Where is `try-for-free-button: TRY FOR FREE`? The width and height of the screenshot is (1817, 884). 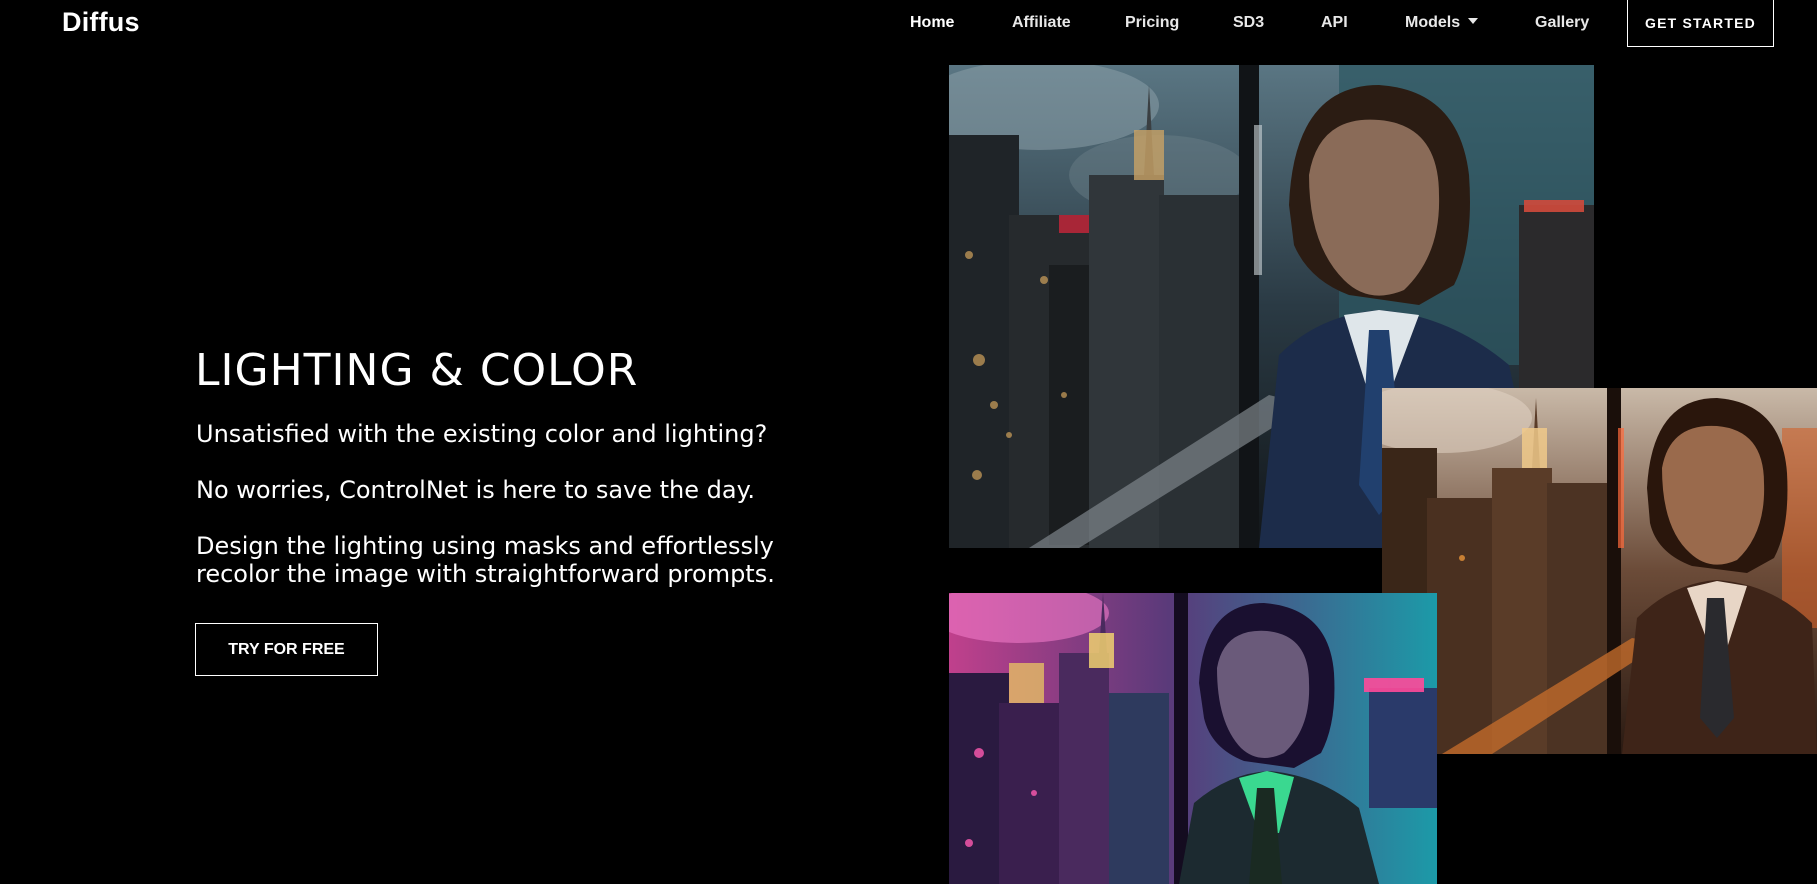
try-for-free-button: TRY FOR FREE is located at coordinates (286, 649).